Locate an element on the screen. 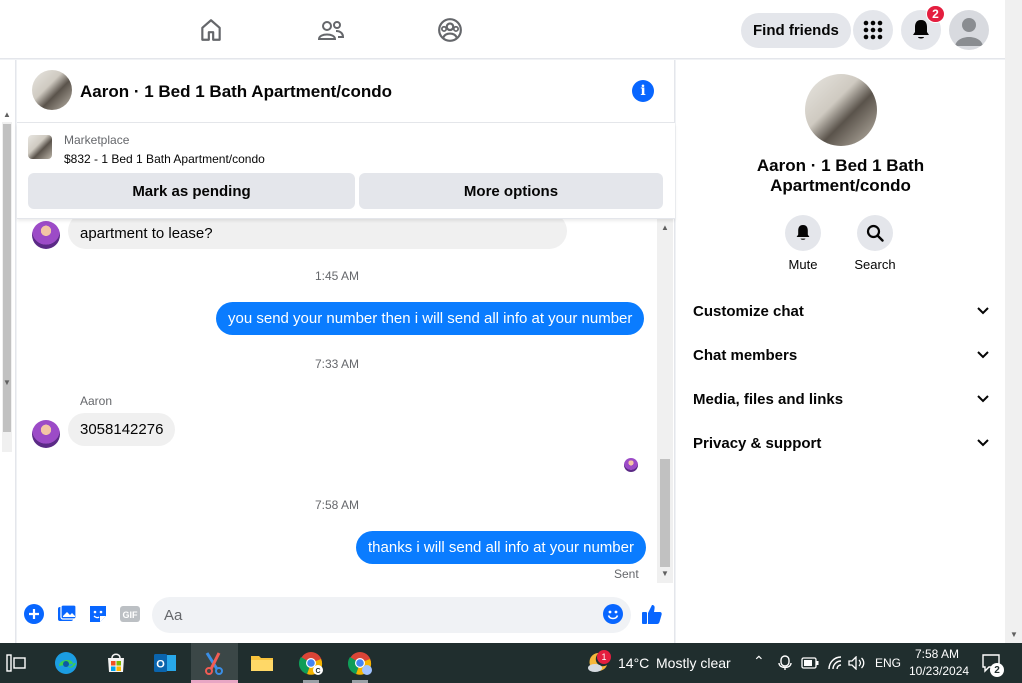 This screenshot has width=1022, height=683. mute-button: Mute is located at coordinates (803, 243).